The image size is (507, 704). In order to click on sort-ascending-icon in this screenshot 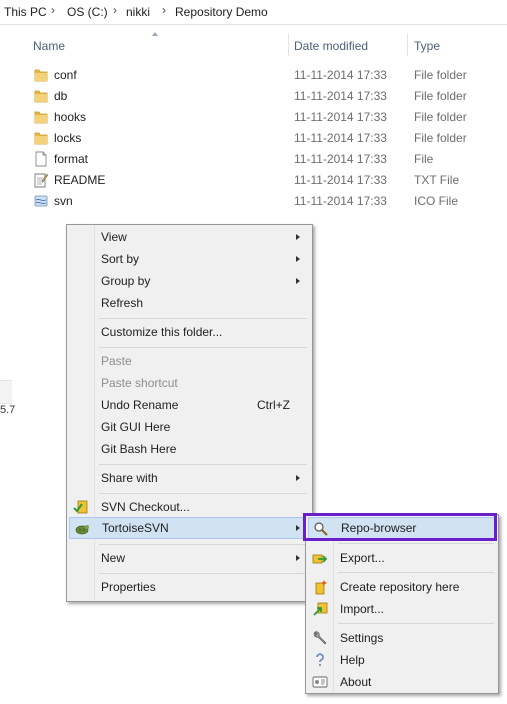, I will do `click(155, 34)`.